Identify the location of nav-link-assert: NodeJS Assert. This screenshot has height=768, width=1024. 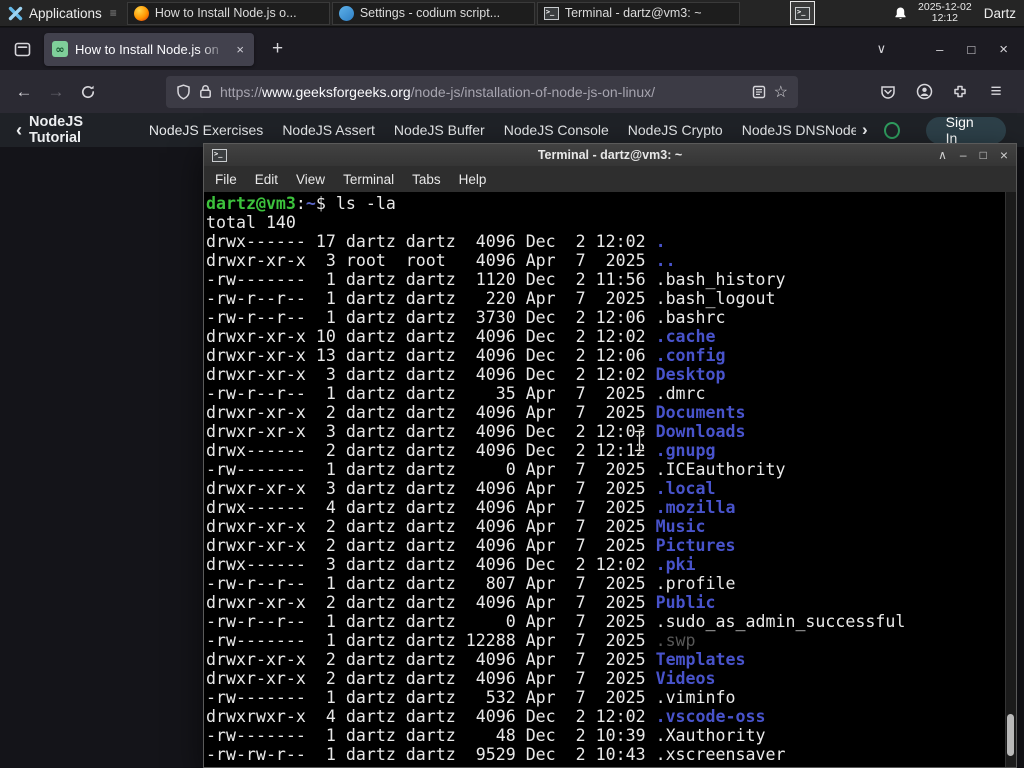
(328, 130).